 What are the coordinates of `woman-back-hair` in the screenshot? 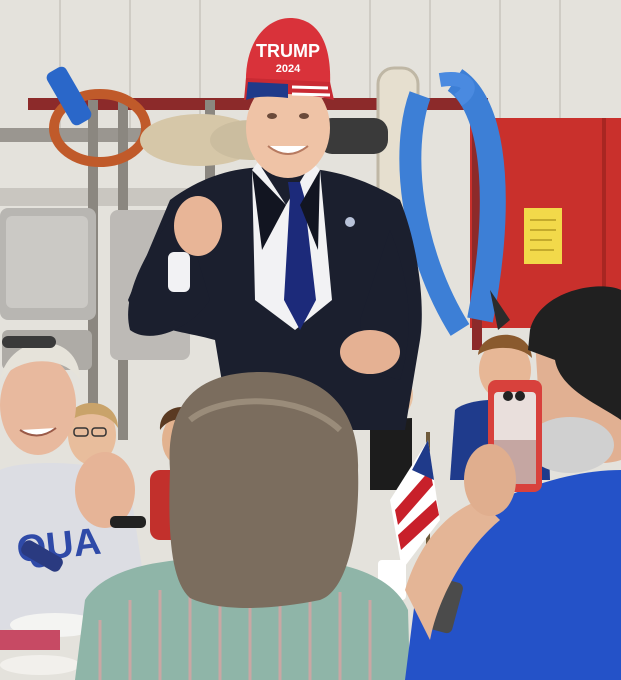 It's located at (264, 490).